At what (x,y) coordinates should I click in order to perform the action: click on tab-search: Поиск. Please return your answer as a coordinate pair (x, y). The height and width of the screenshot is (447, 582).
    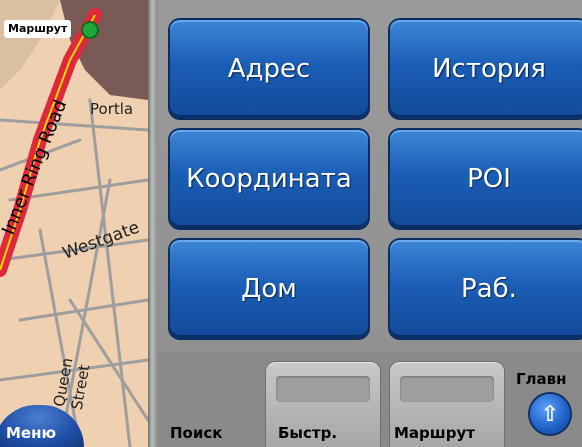
    Looking at the image, I should click on (196, 433).